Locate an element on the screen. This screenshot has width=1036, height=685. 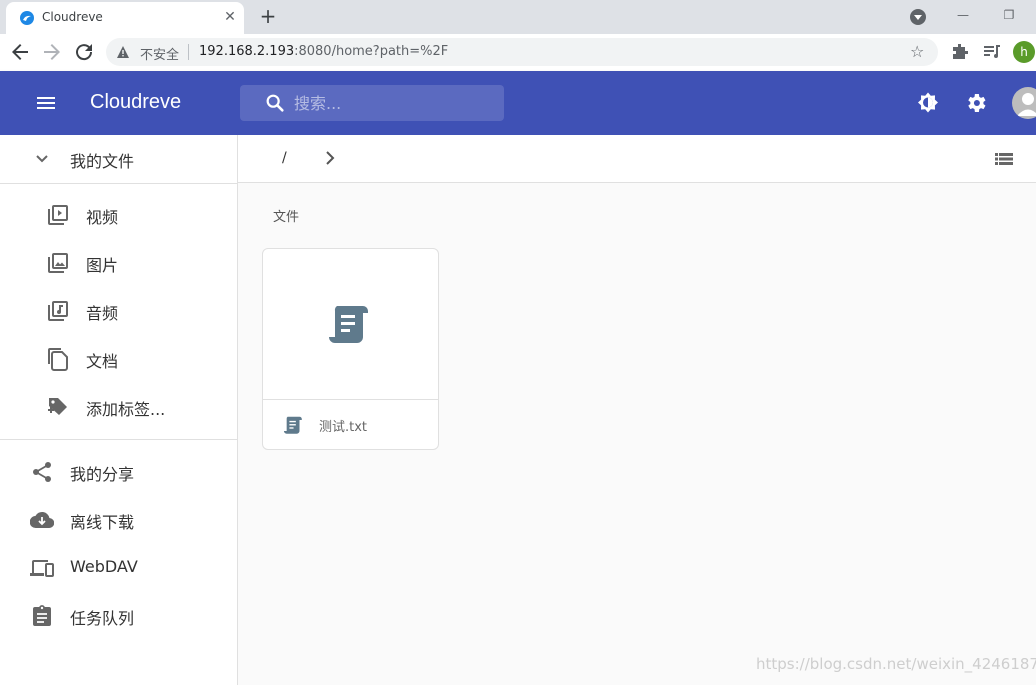
sidebar-item-label: 图片 is located at coordinates (102, 265).